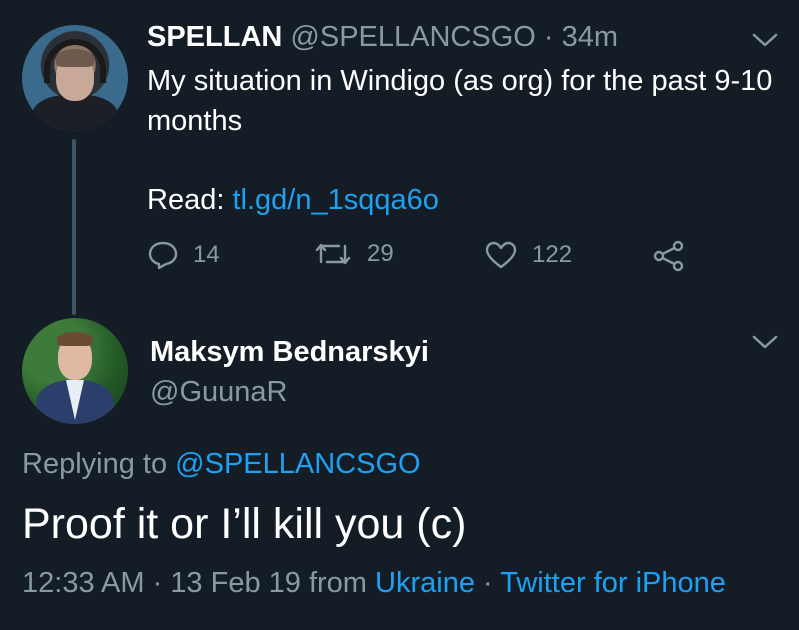 This screenshot has width=799, height=630. I want to click on tweet-timestamp: 12:33 AM · 13 Feb 19 from, so click(194, 583).